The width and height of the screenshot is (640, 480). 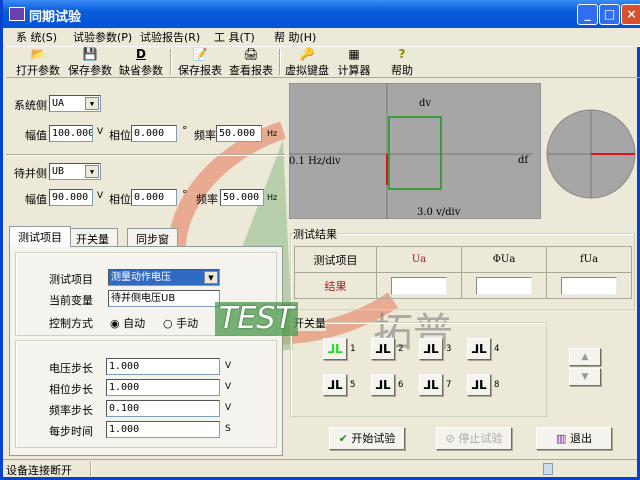 What do you see at coordinates (164, 277) in the screenshot?
I see `test-item-select: 测量动作电压 ▼` at bounding box center [164, 277].